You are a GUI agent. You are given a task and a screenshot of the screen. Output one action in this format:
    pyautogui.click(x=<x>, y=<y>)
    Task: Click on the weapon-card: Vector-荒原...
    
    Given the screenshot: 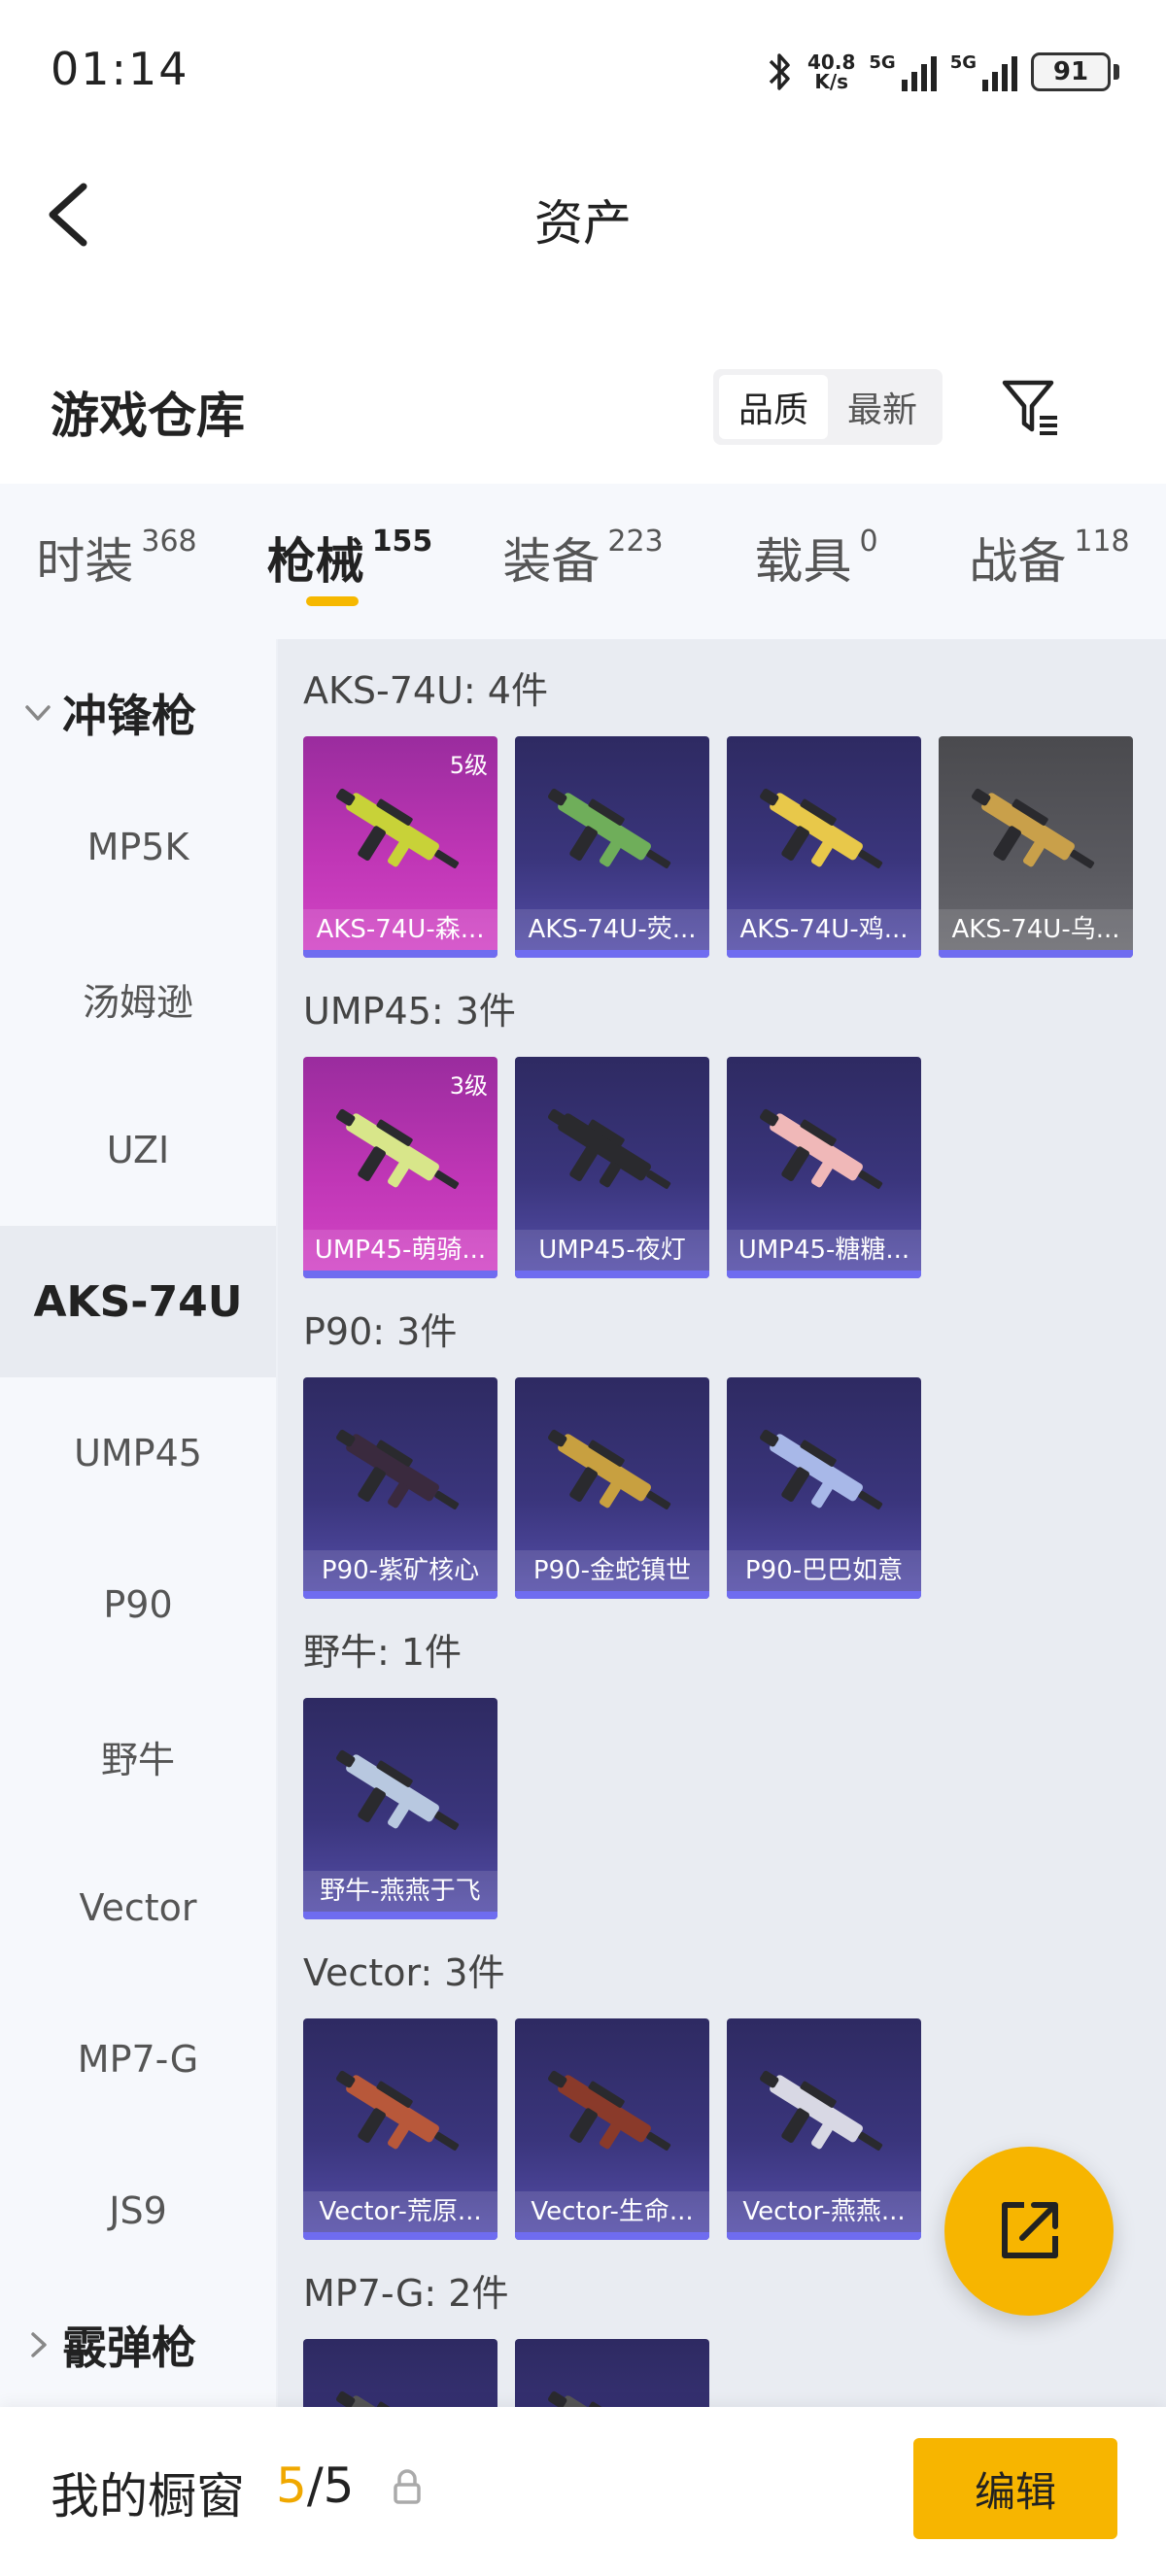 What is the action you would take?
    pyautogui.click(x=400, y=2129)
    